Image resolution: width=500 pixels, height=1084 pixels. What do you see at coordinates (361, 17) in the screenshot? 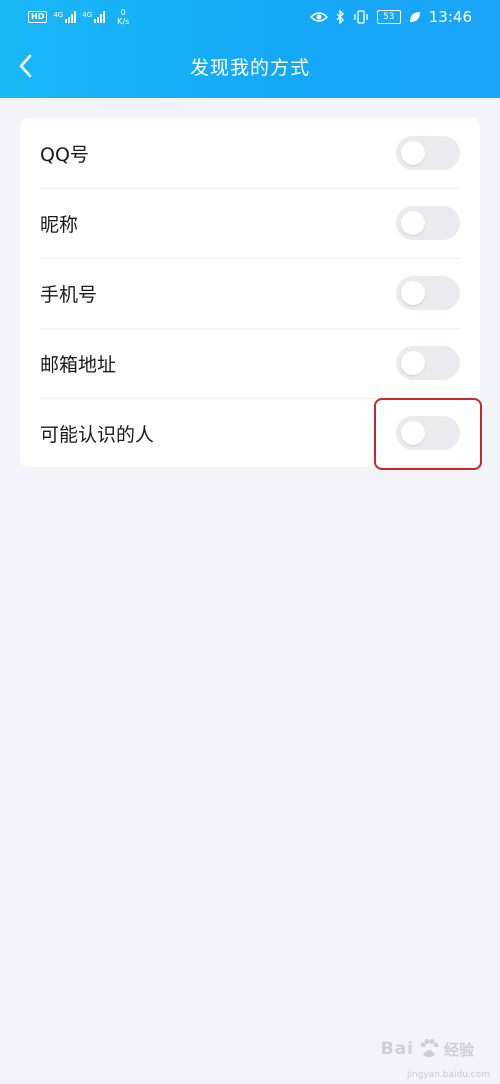
I see `vibrate-icon` at bounding box center [361, 17].